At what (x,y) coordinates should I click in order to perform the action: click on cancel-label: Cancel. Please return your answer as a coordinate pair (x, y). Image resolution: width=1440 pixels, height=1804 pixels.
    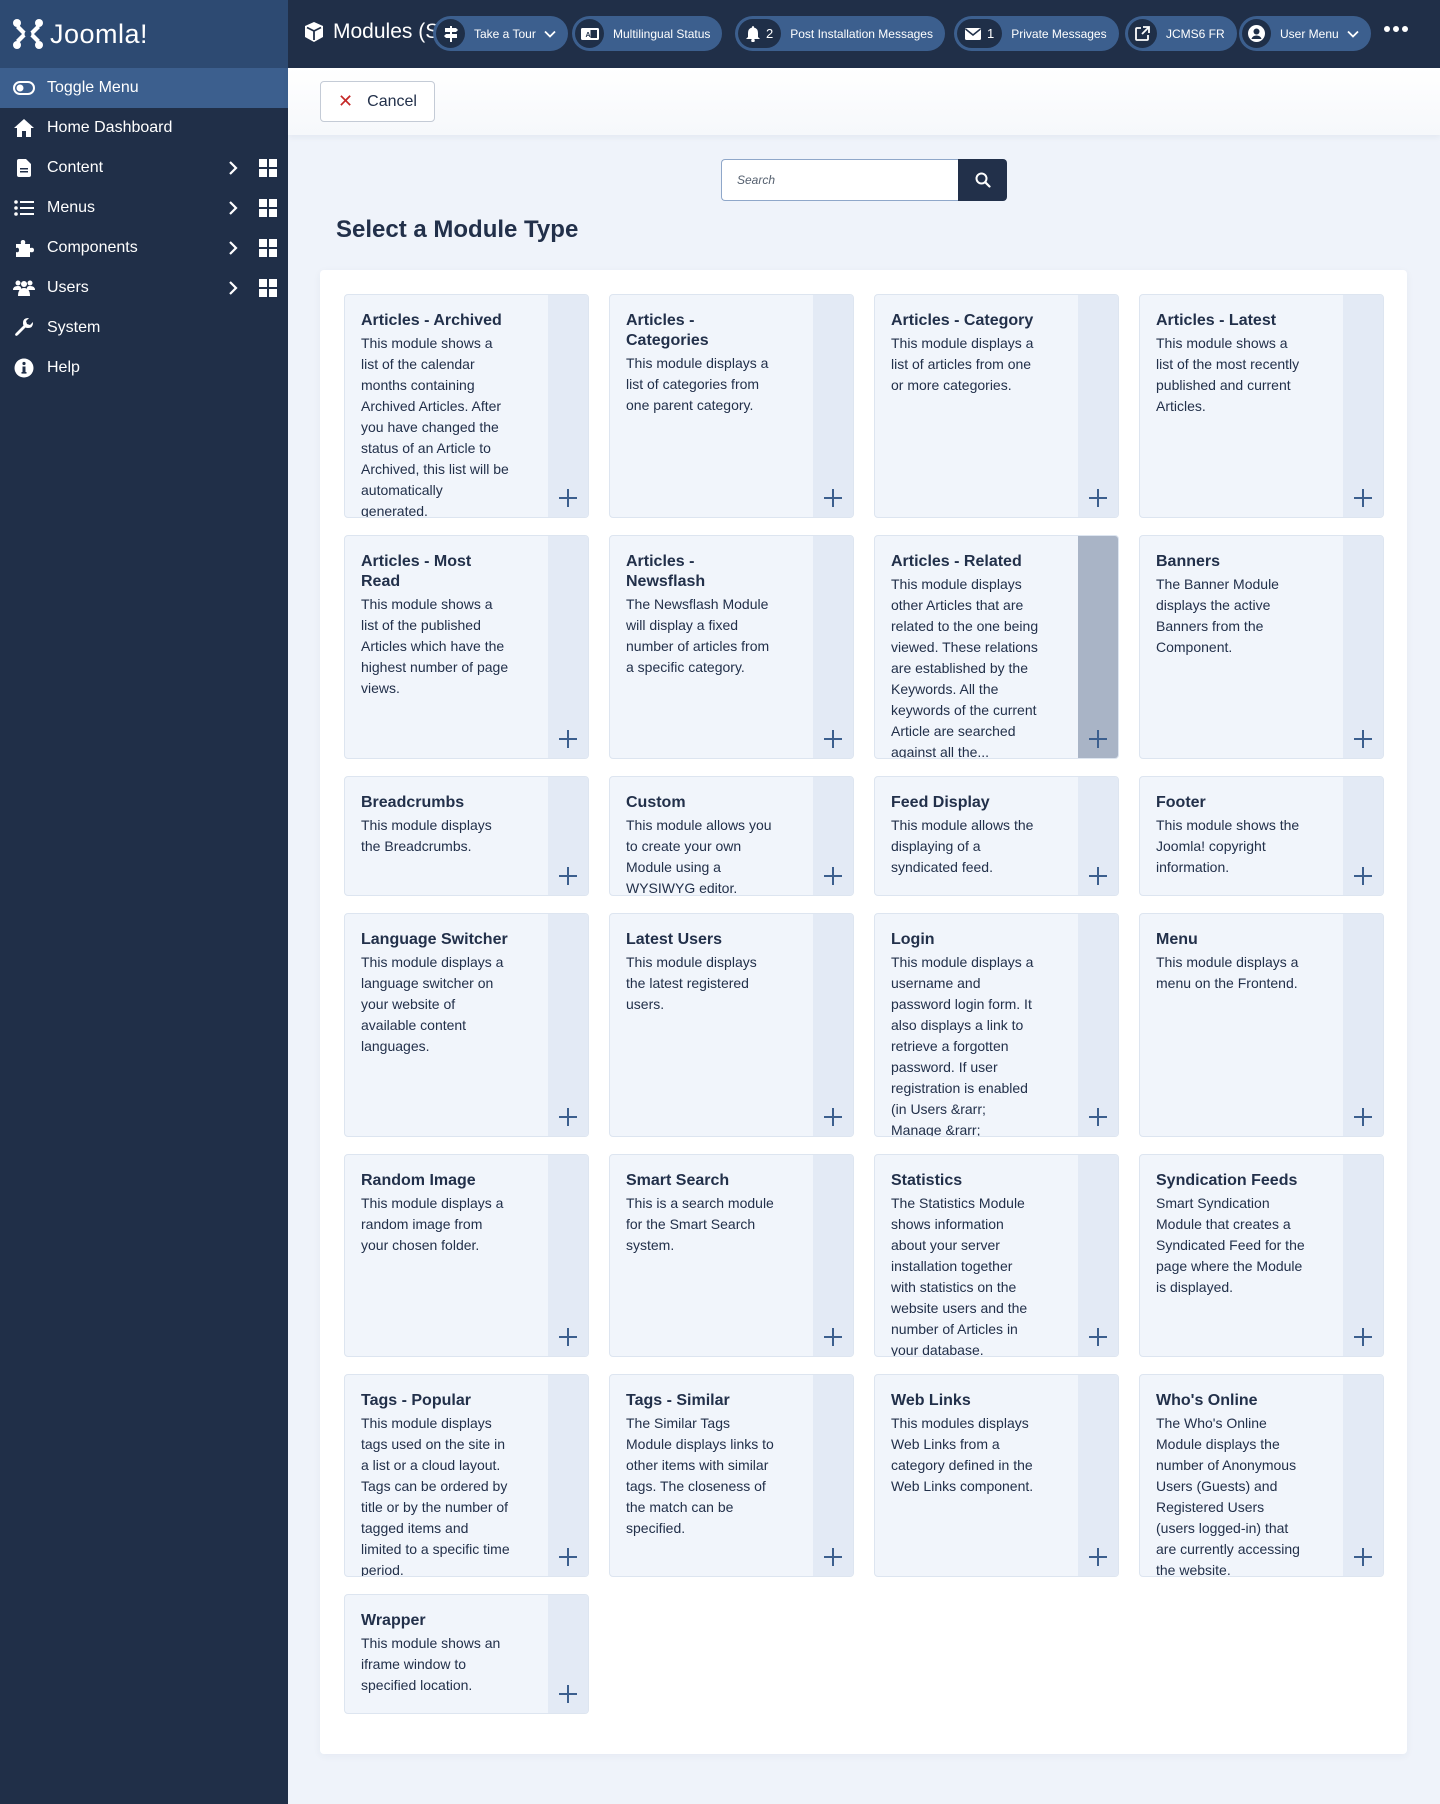
    Looking at the image, I should click on (392, 101).